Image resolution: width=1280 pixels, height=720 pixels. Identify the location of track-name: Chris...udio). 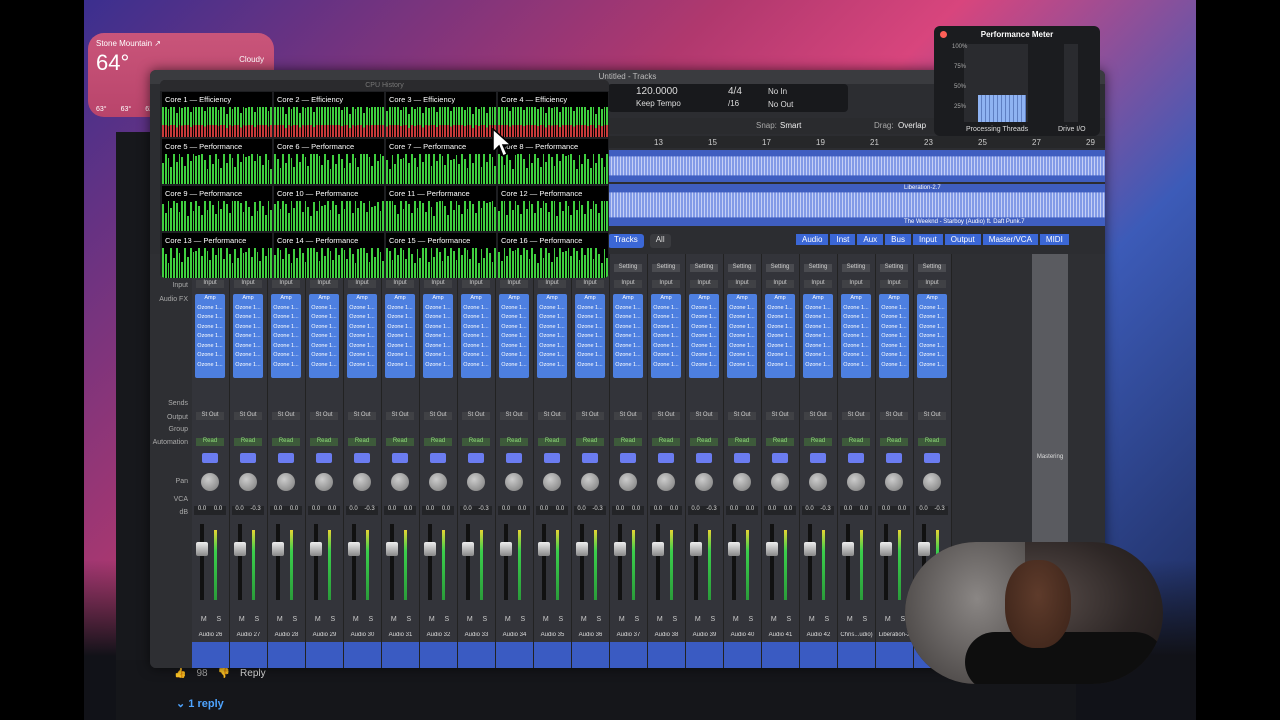
(856, 635).